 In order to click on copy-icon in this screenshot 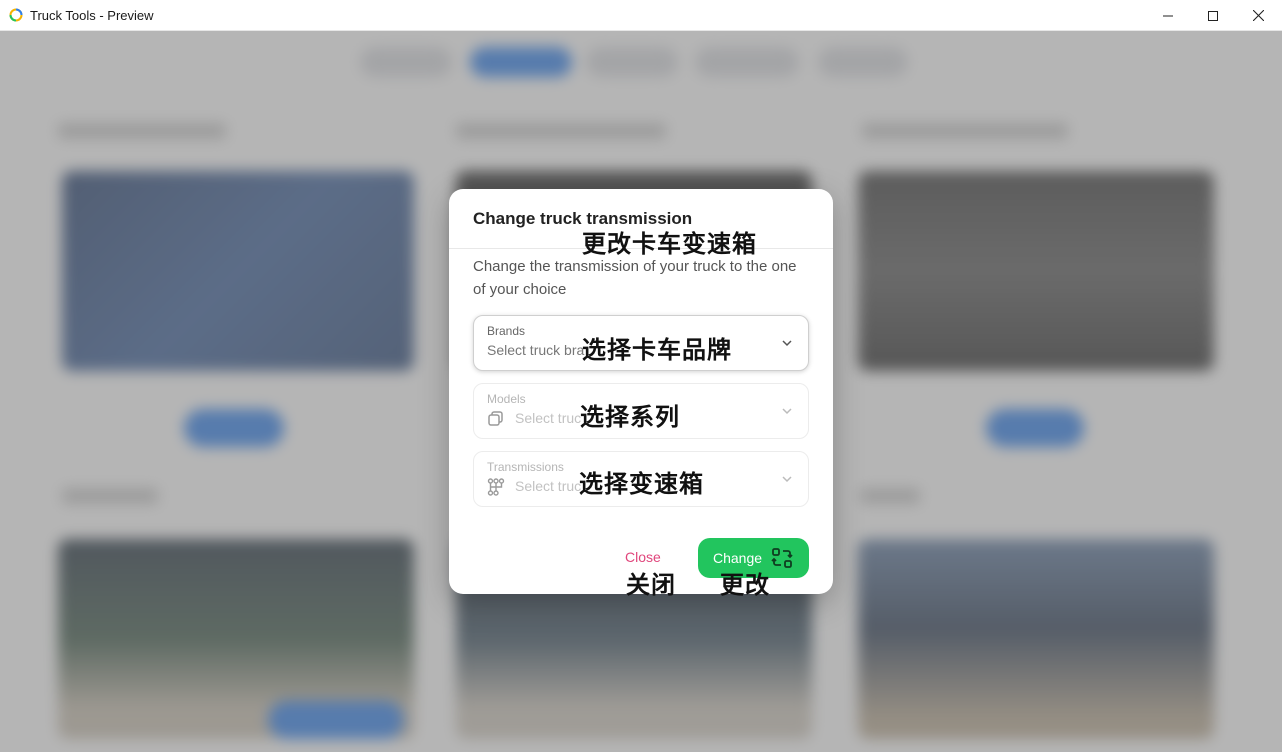, I will do `click(495, 418)`.